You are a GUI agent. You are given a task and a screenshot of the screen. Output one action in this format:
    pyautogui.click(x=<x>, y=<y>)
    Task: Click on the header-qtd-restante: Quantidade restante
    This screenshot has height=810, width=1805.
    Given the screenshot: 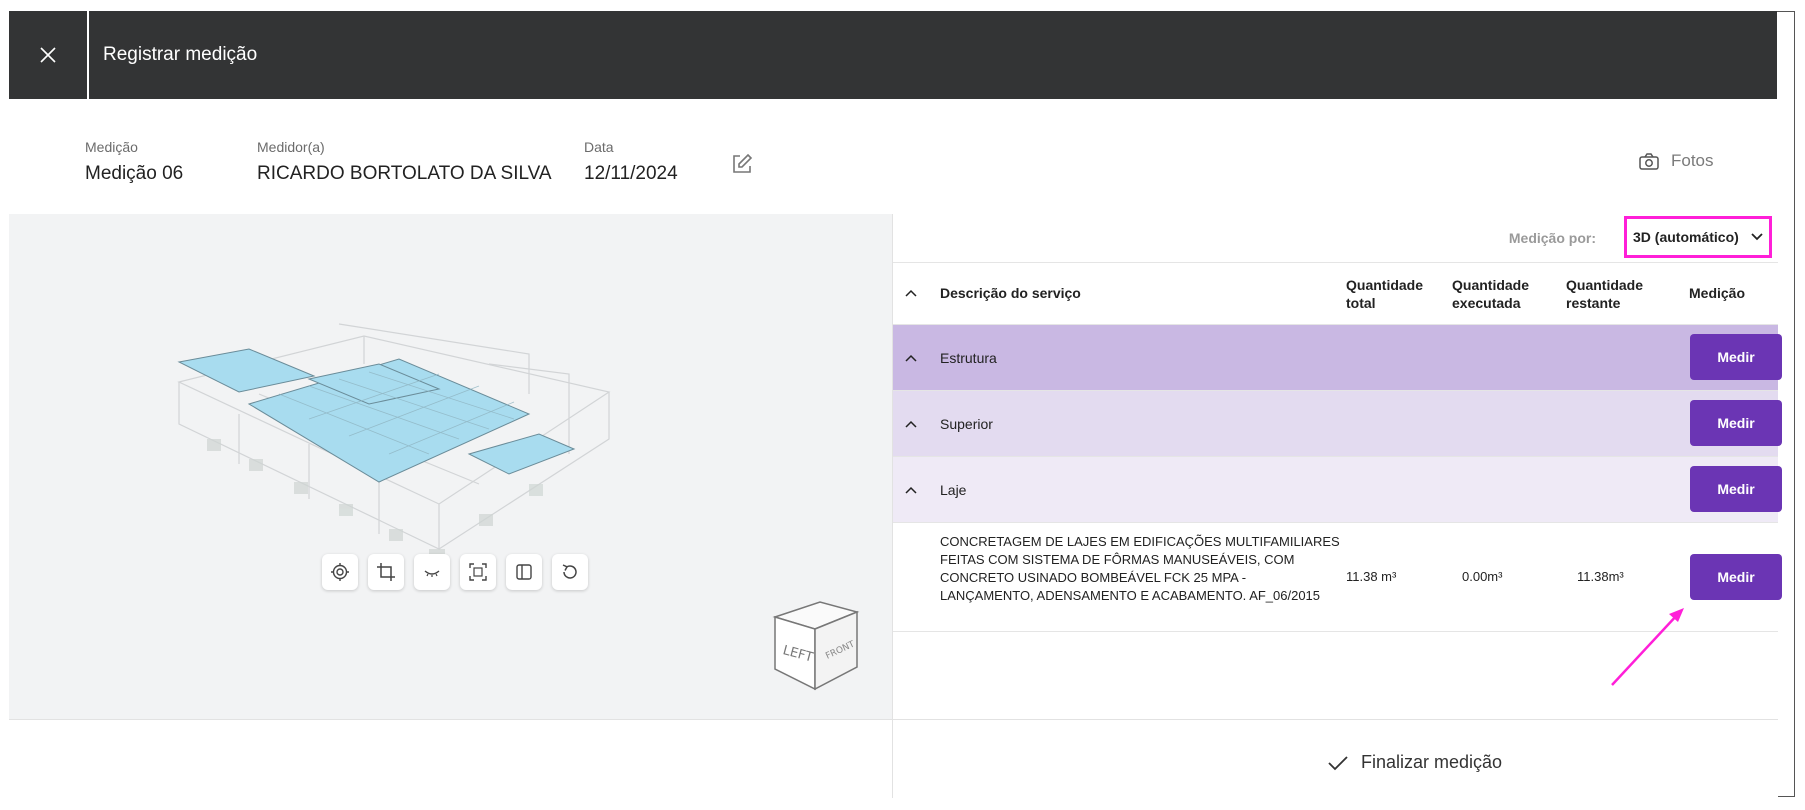 What is the action you would take?
    pyautogui.click(x=1605, y=294)
    